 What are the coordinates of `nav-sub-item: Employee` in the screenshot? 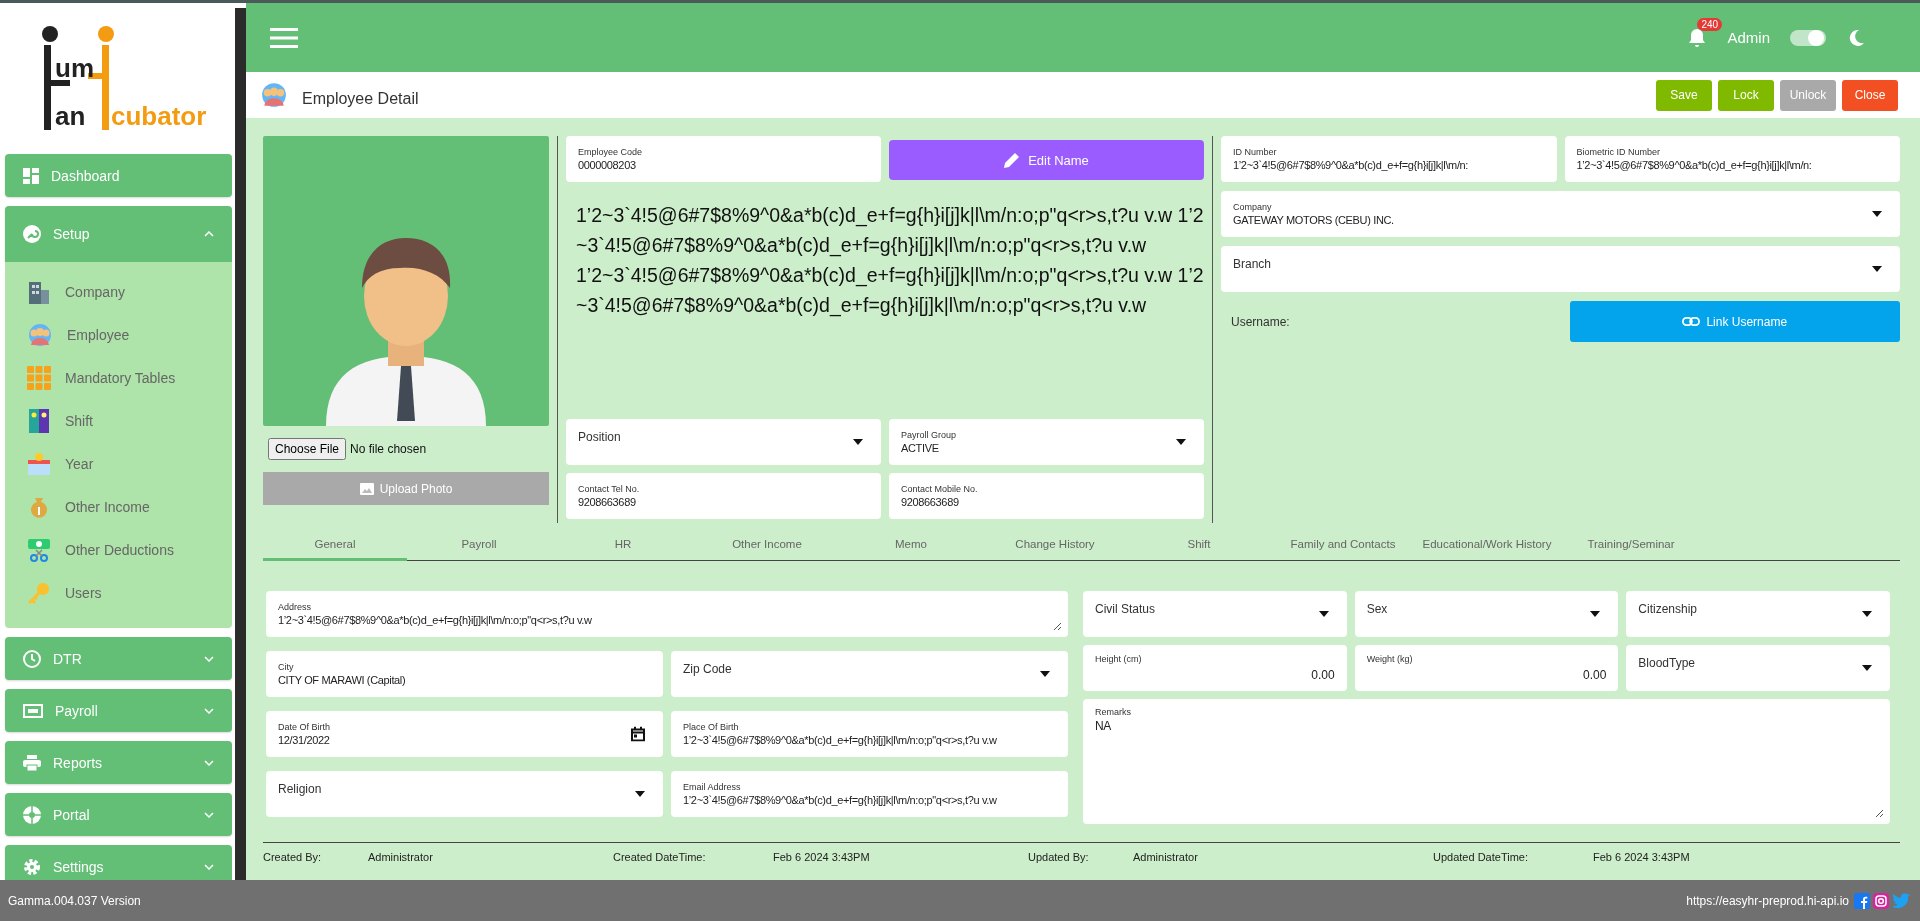 It's located at (118, 334).